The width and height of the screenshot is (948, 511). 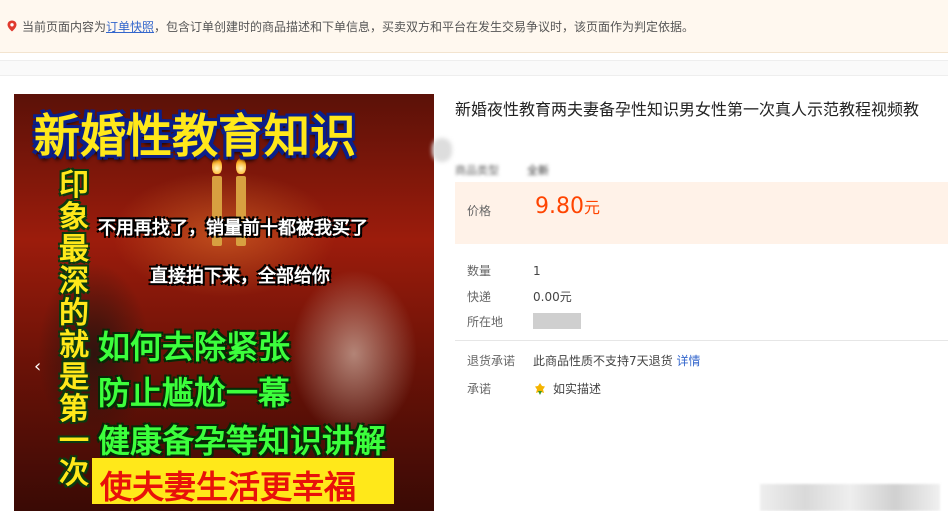 What do you see at coordinates (477, 170) in the screenshot?
I see `condition-label: 商品类型` at bounding box center [477, 170].